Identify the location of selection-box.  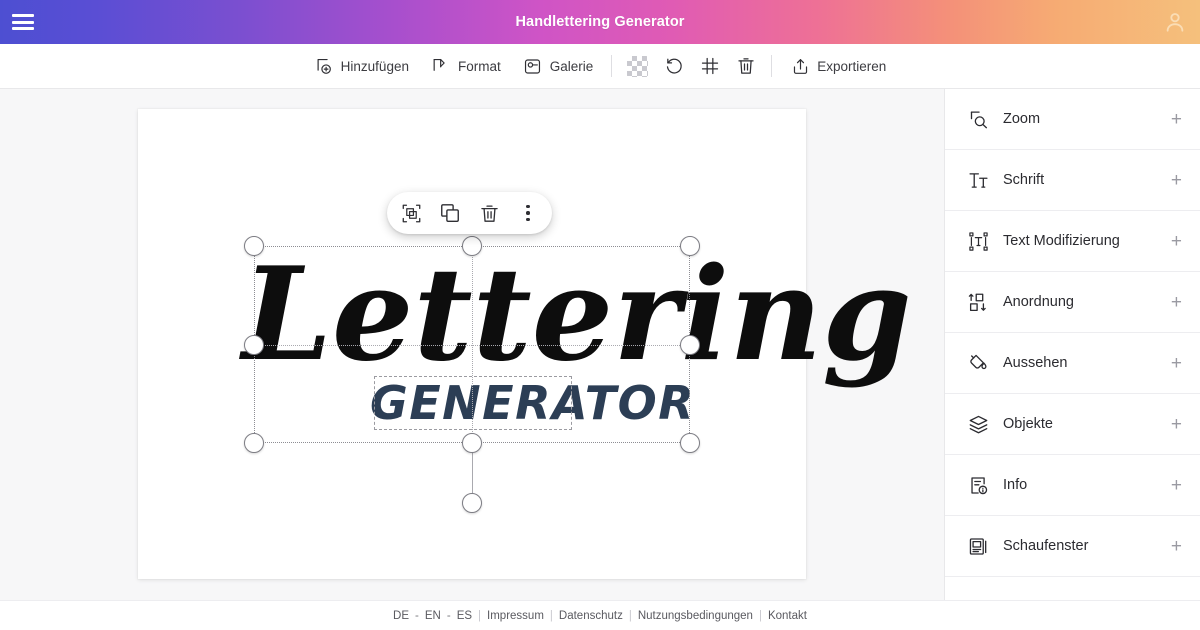
(472, 344).